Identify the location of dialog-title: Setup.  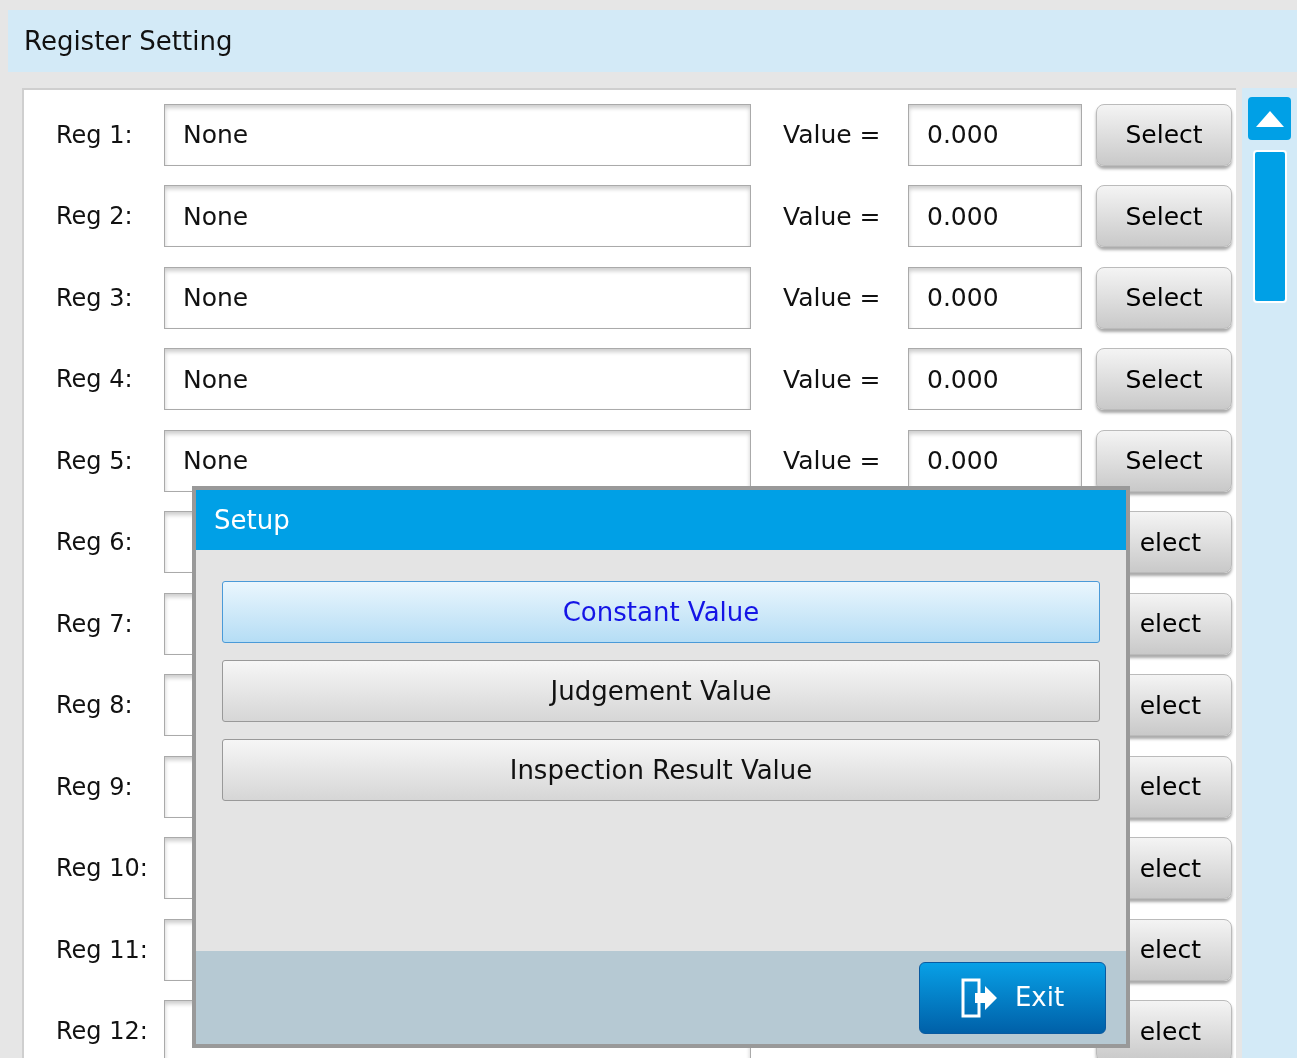
(252, 520).